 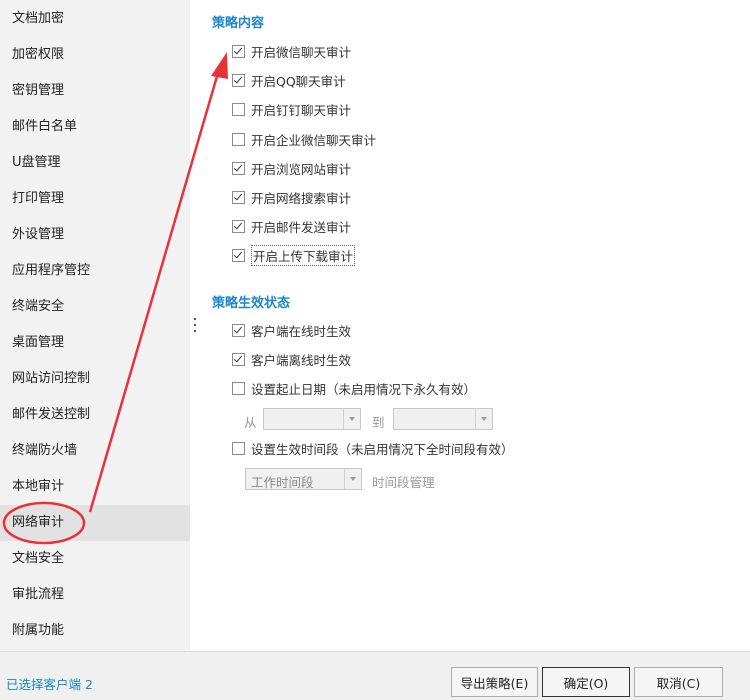 I want to click on option-wechat-audit: 开启微信聊天审计, so click(x=291, y=51).